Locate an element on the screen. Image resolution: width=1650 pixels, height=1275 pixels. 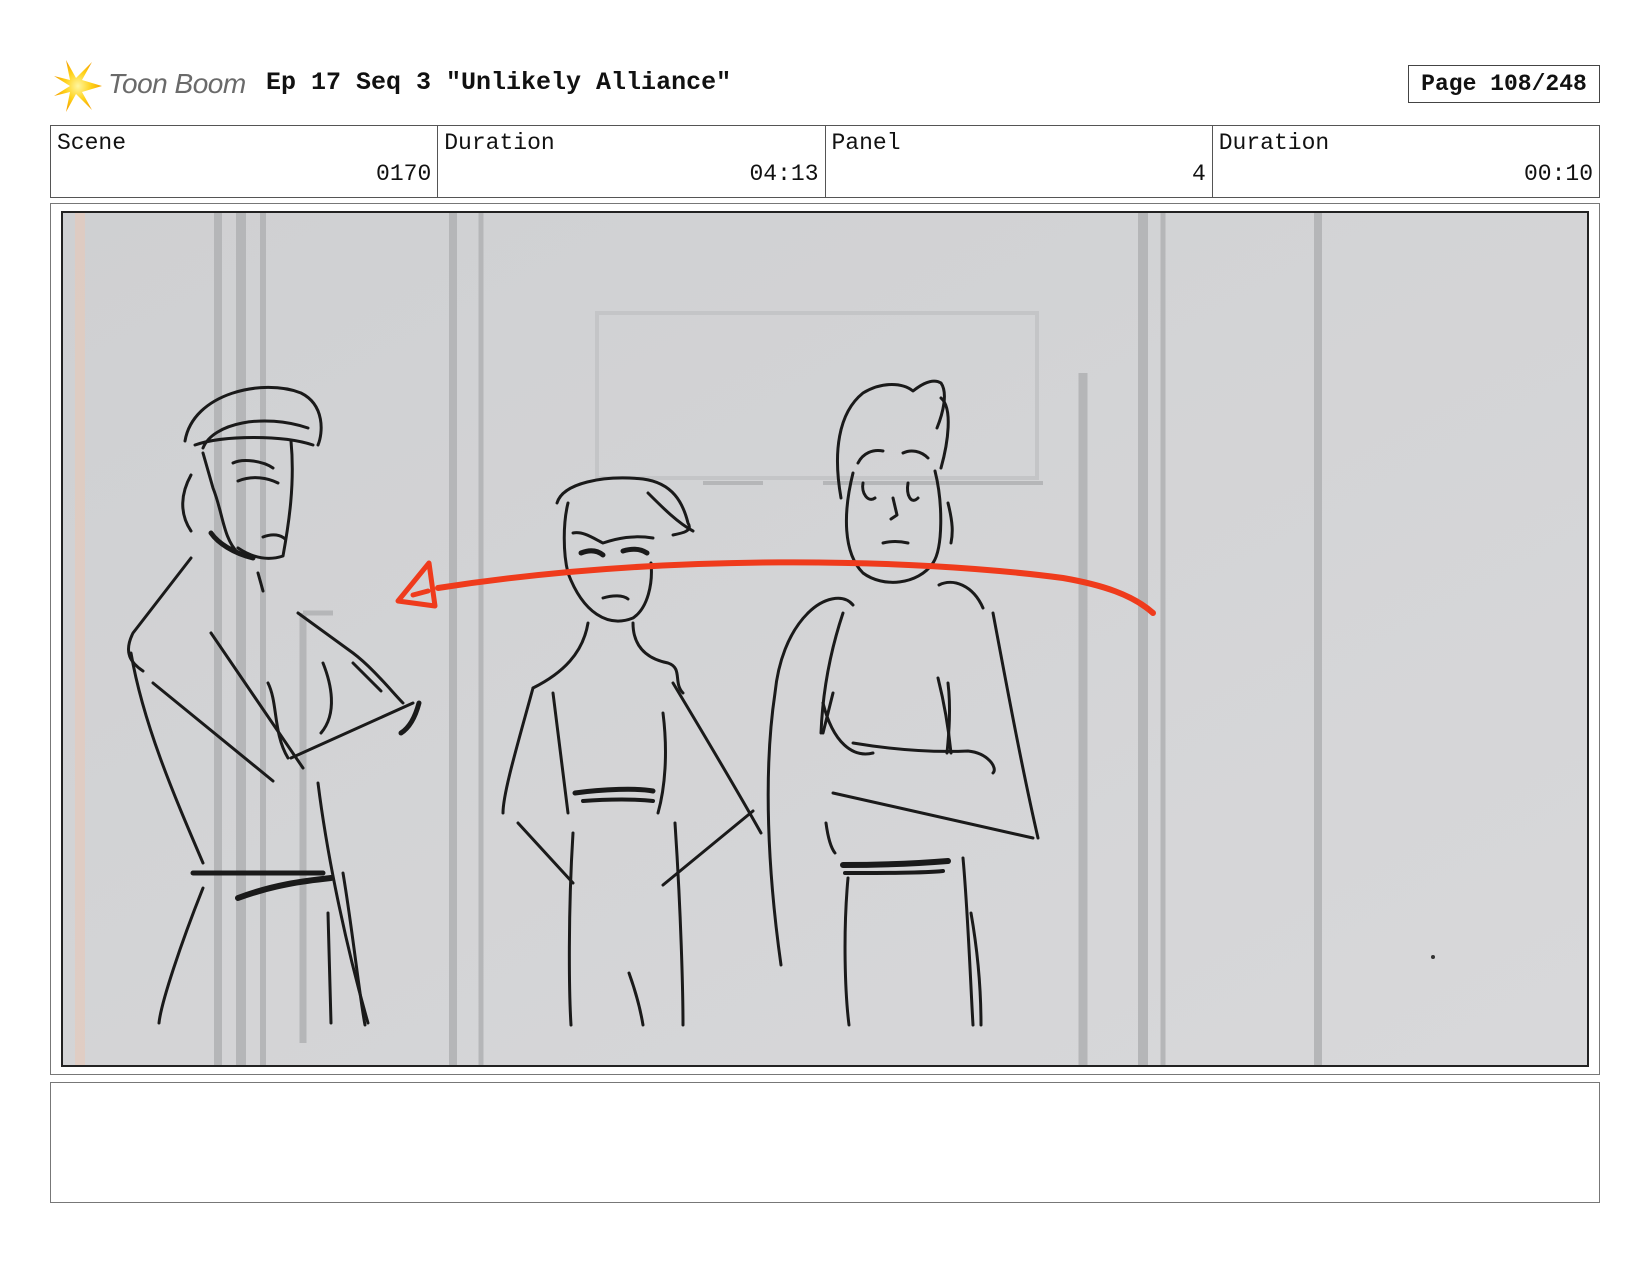
toon-boom-logo: Toon Boom is located at coordinates (152, 86).